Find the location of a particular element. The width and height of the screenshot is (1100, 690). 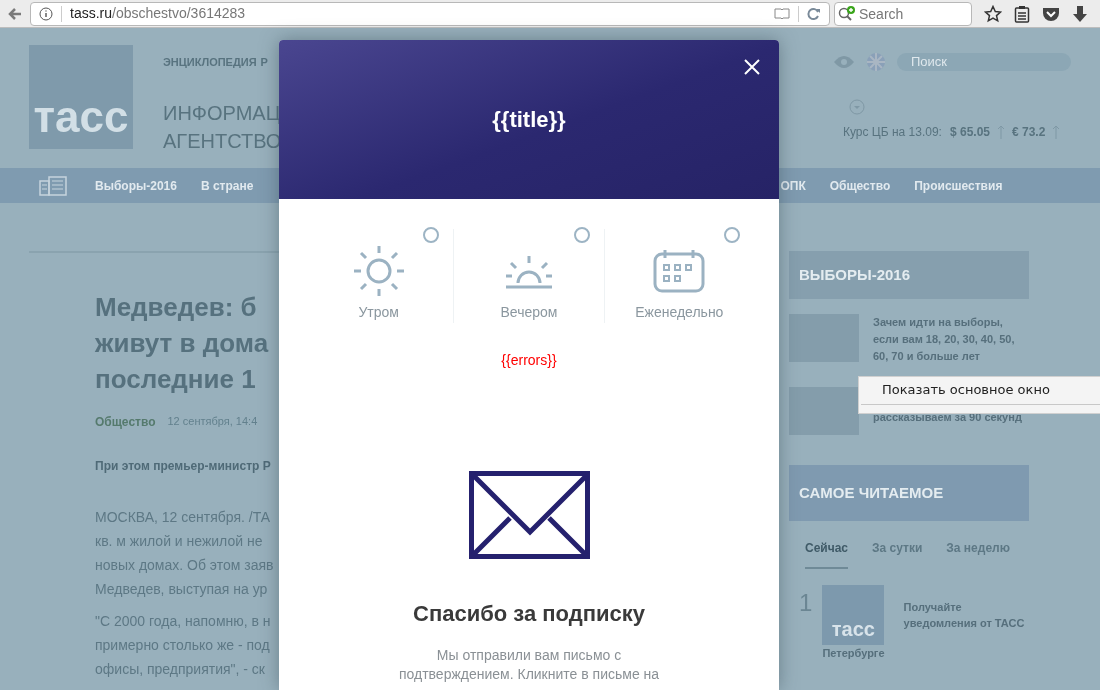

rates-label: Курс ЦБ на 13.09: is located at coordinates (892, 132).